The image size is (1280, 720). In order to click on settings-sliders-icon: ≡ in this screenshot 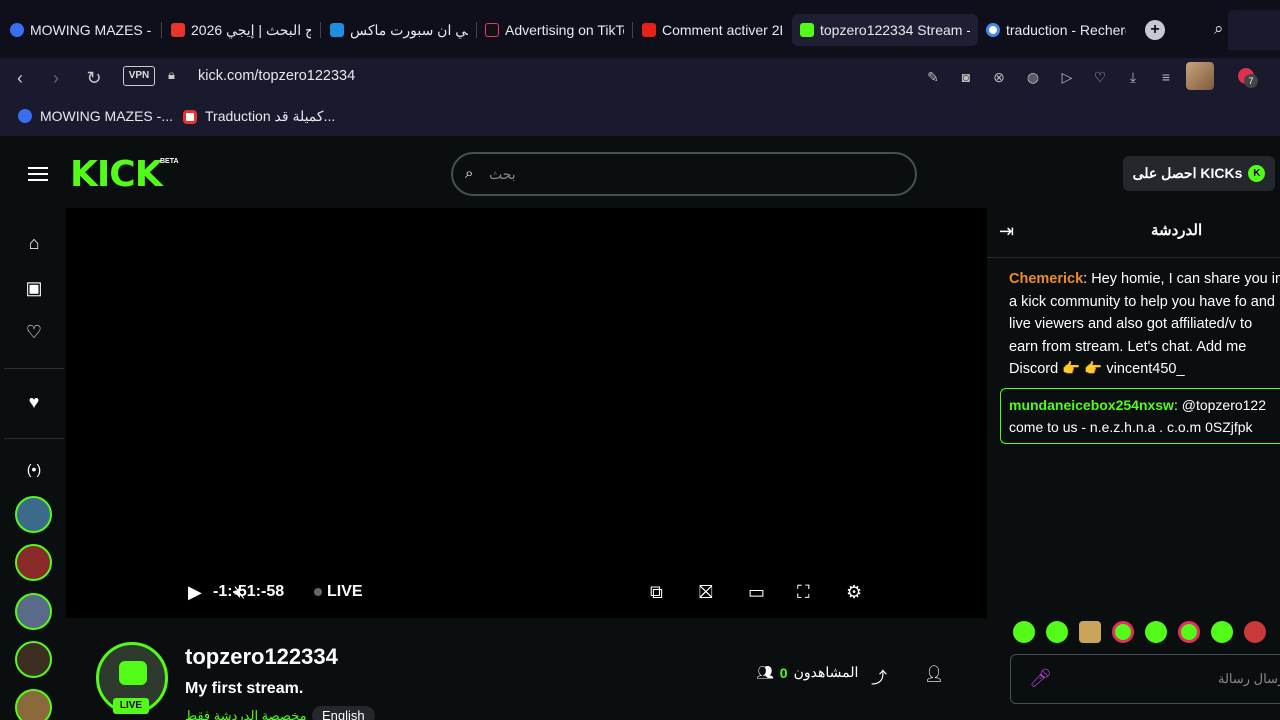, I will do `click(1166, 77)`.